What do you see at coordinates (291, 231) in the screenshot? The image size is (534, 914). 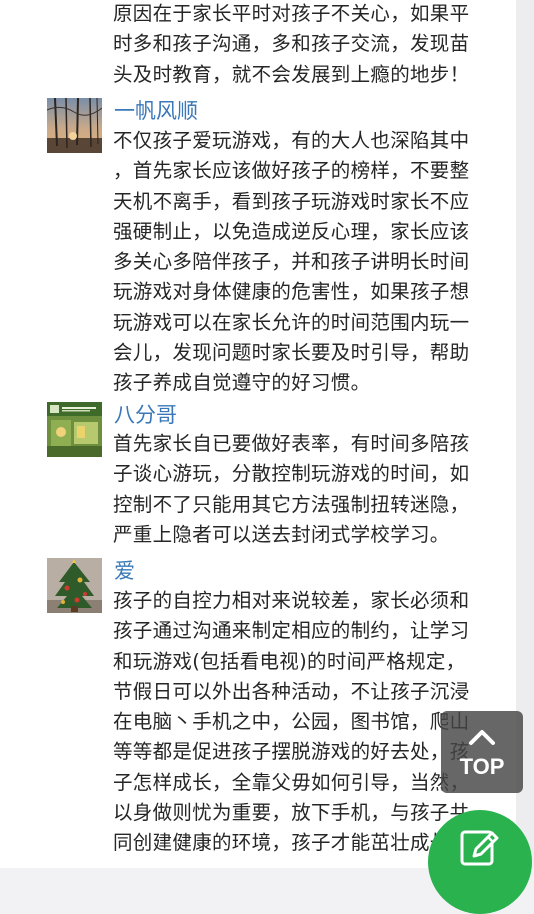 I see `comment-line: 强硬制止，以免造成逆反心理，家长应该` at bounding box center [291, 231].